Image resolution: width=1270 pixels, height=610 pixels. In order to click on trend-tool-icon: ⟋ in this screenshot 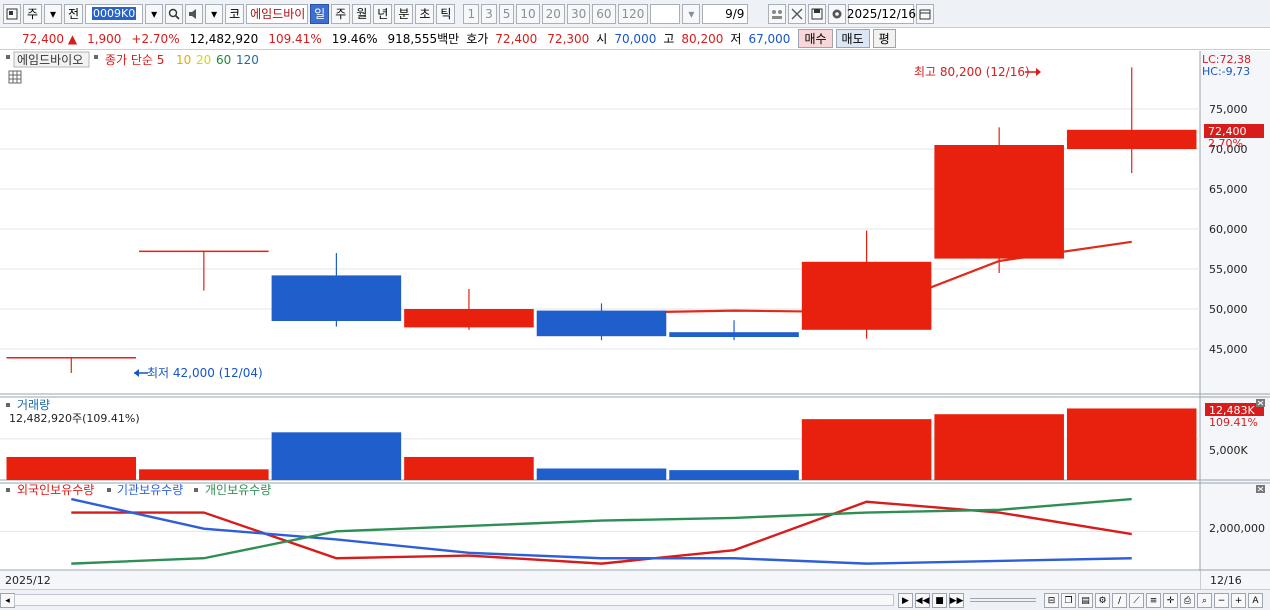, I will do `click(1136, 600)`.